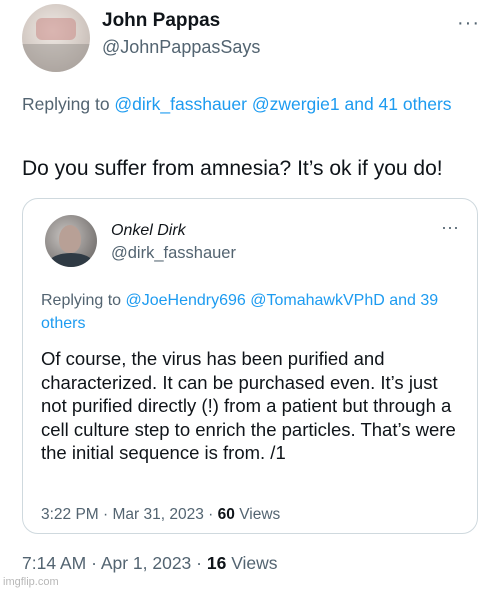 The height and width of the screenshot is (591, 500). I want to click on author-name: John Pappas, so click(161, 21).